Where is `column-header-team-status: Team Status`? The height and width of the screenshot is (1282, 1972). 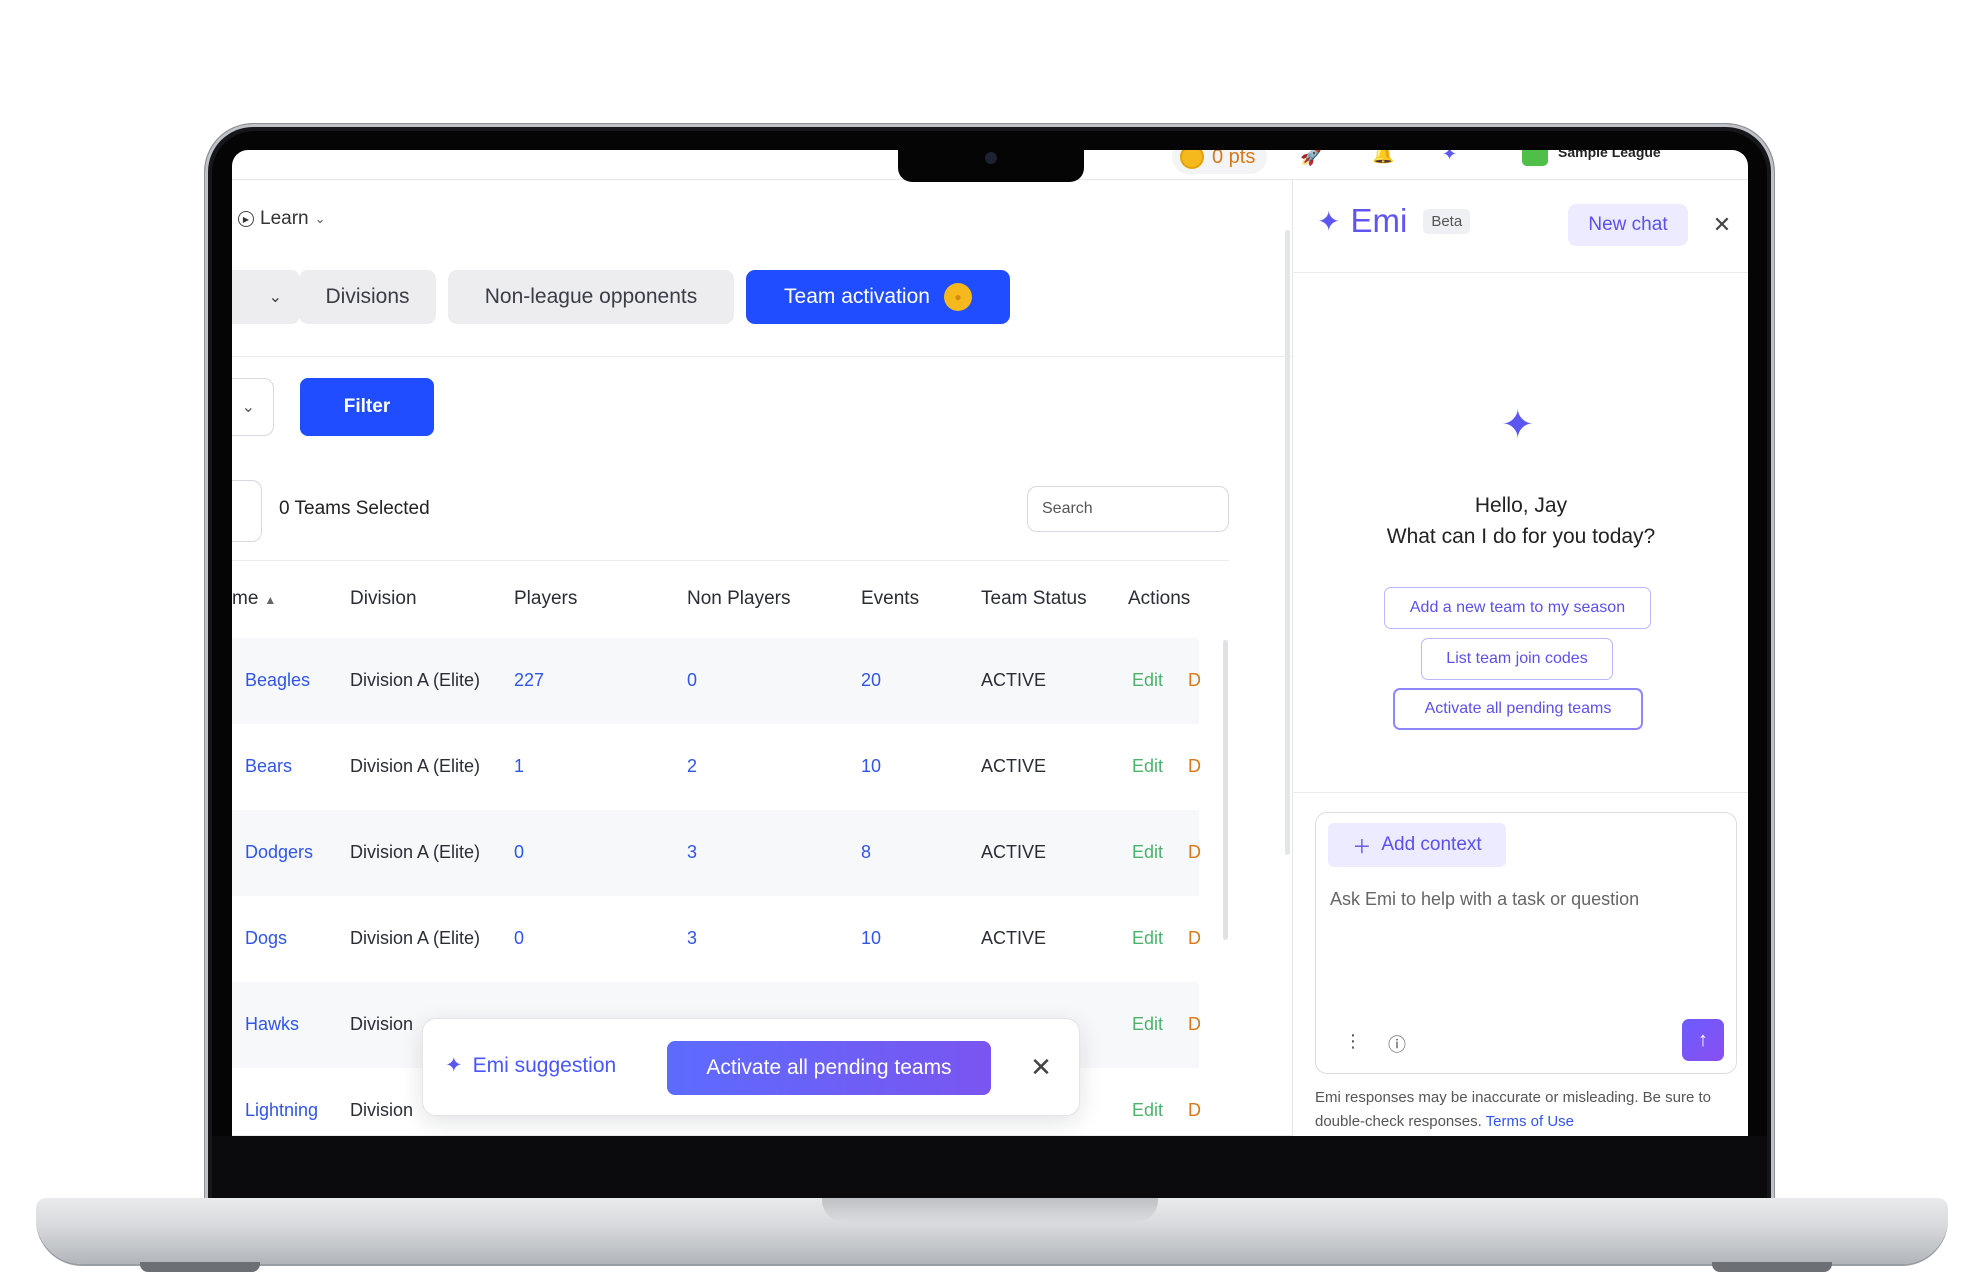
column-header-team-status: Team Status is located at coordinates (1034, 598).